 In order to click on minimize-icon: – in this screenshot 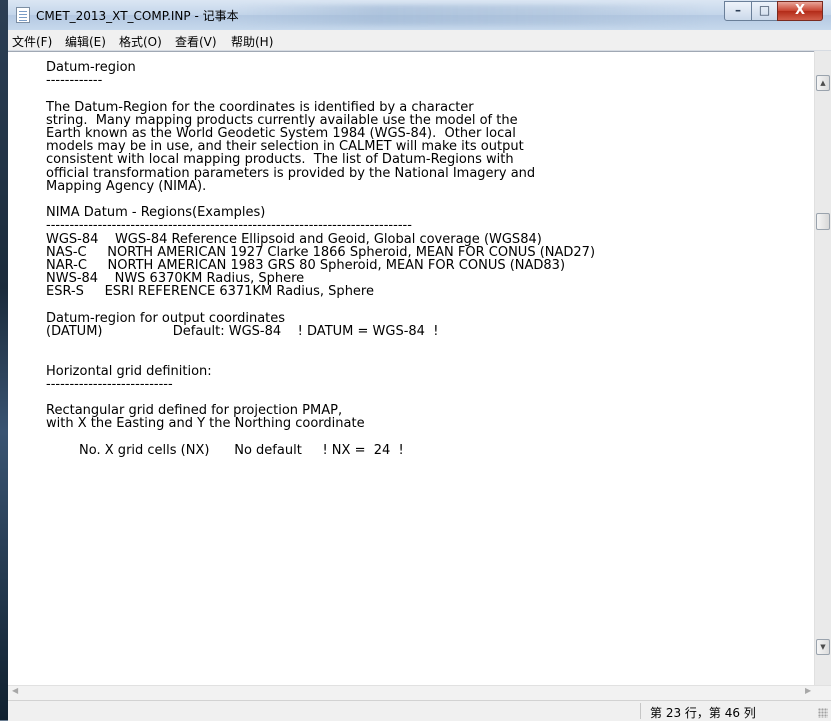, I will do `click(738, 10)`.